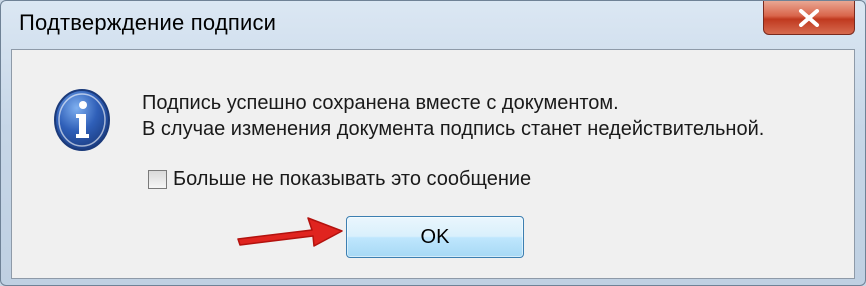 Image resolution: width=866 pixels, height=286 pixels. I want to click on close-icon, so click(809, 17).